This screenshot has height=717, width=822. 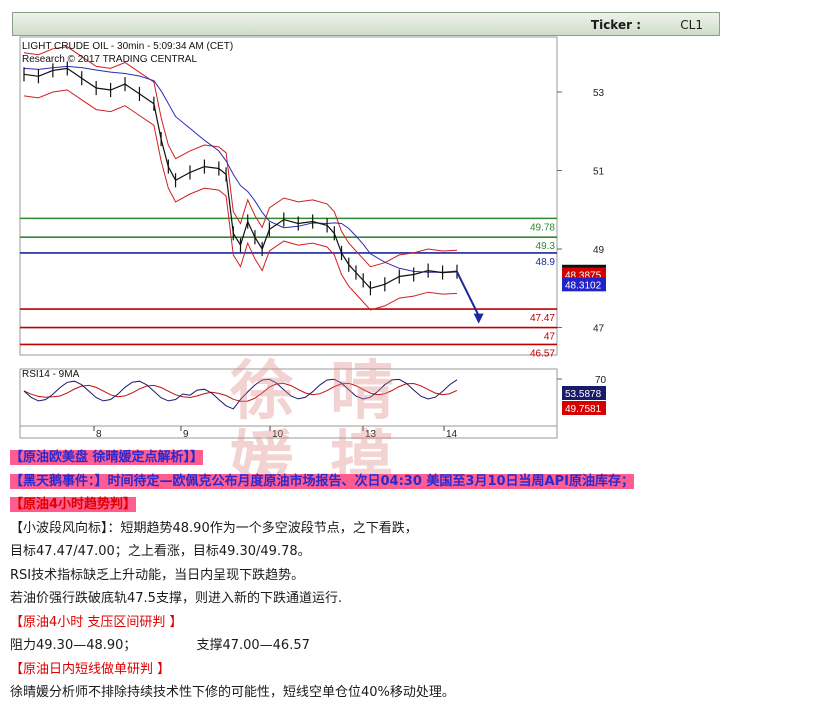 I want to click on support-text: 支撑47.00—46.57, so click(x=253, y=645).